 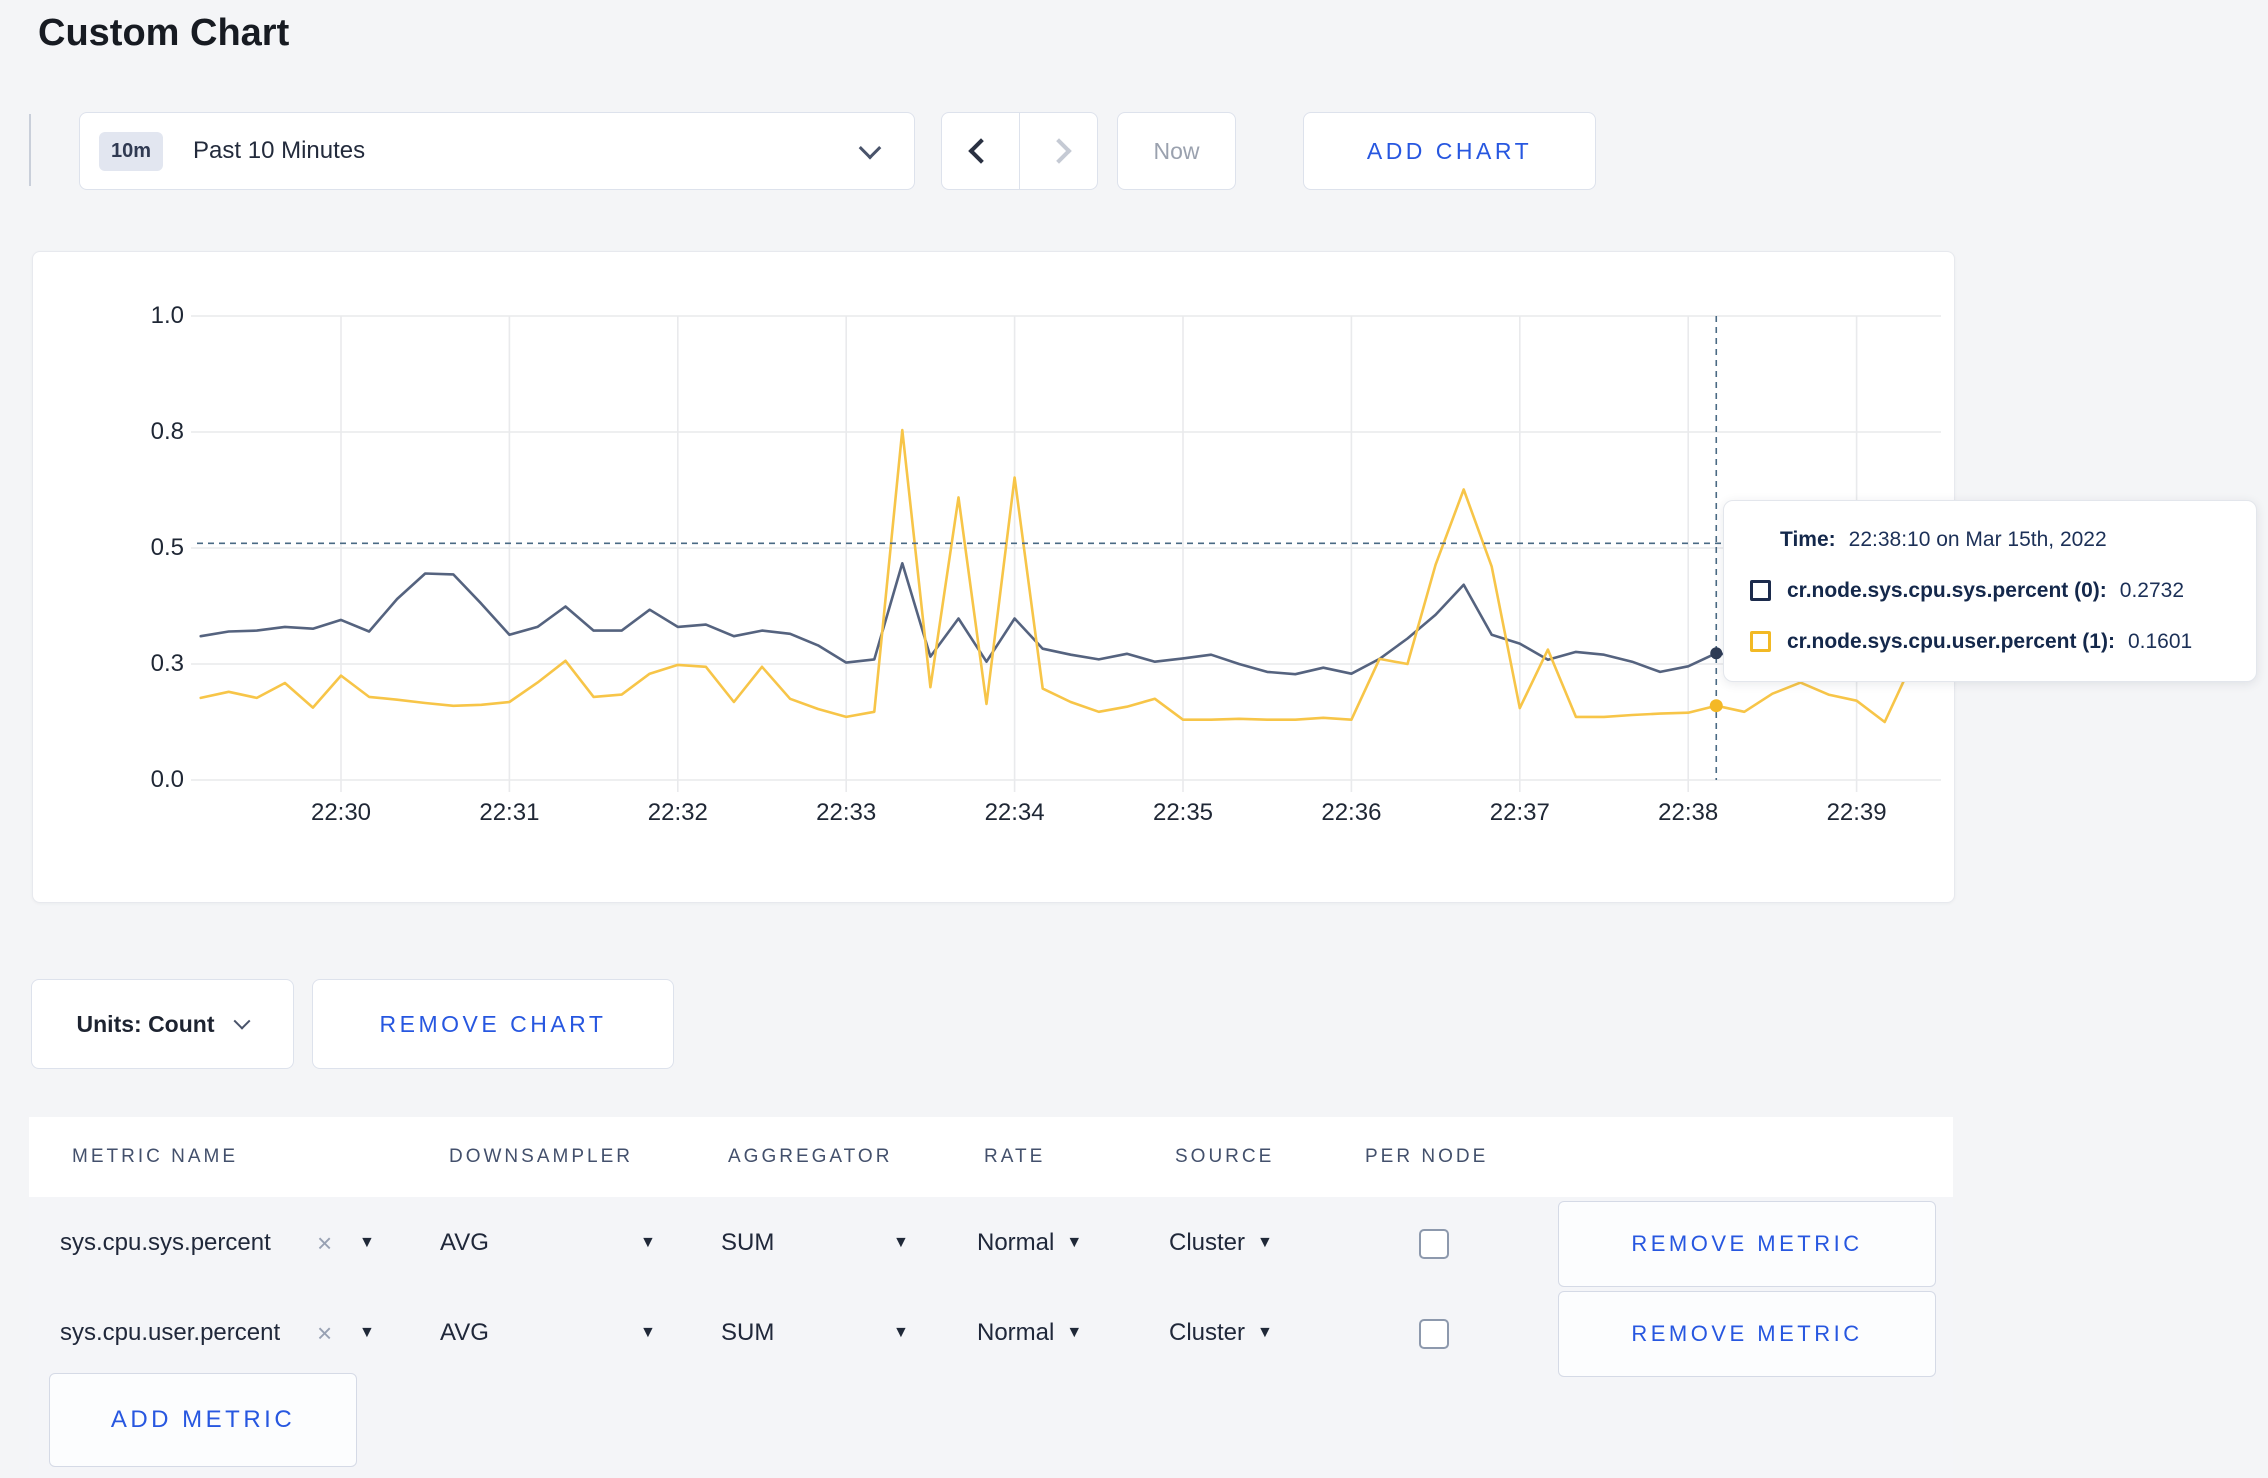 I want to click on column-header: AGGREGATOR, so click(x=810, y=1156).